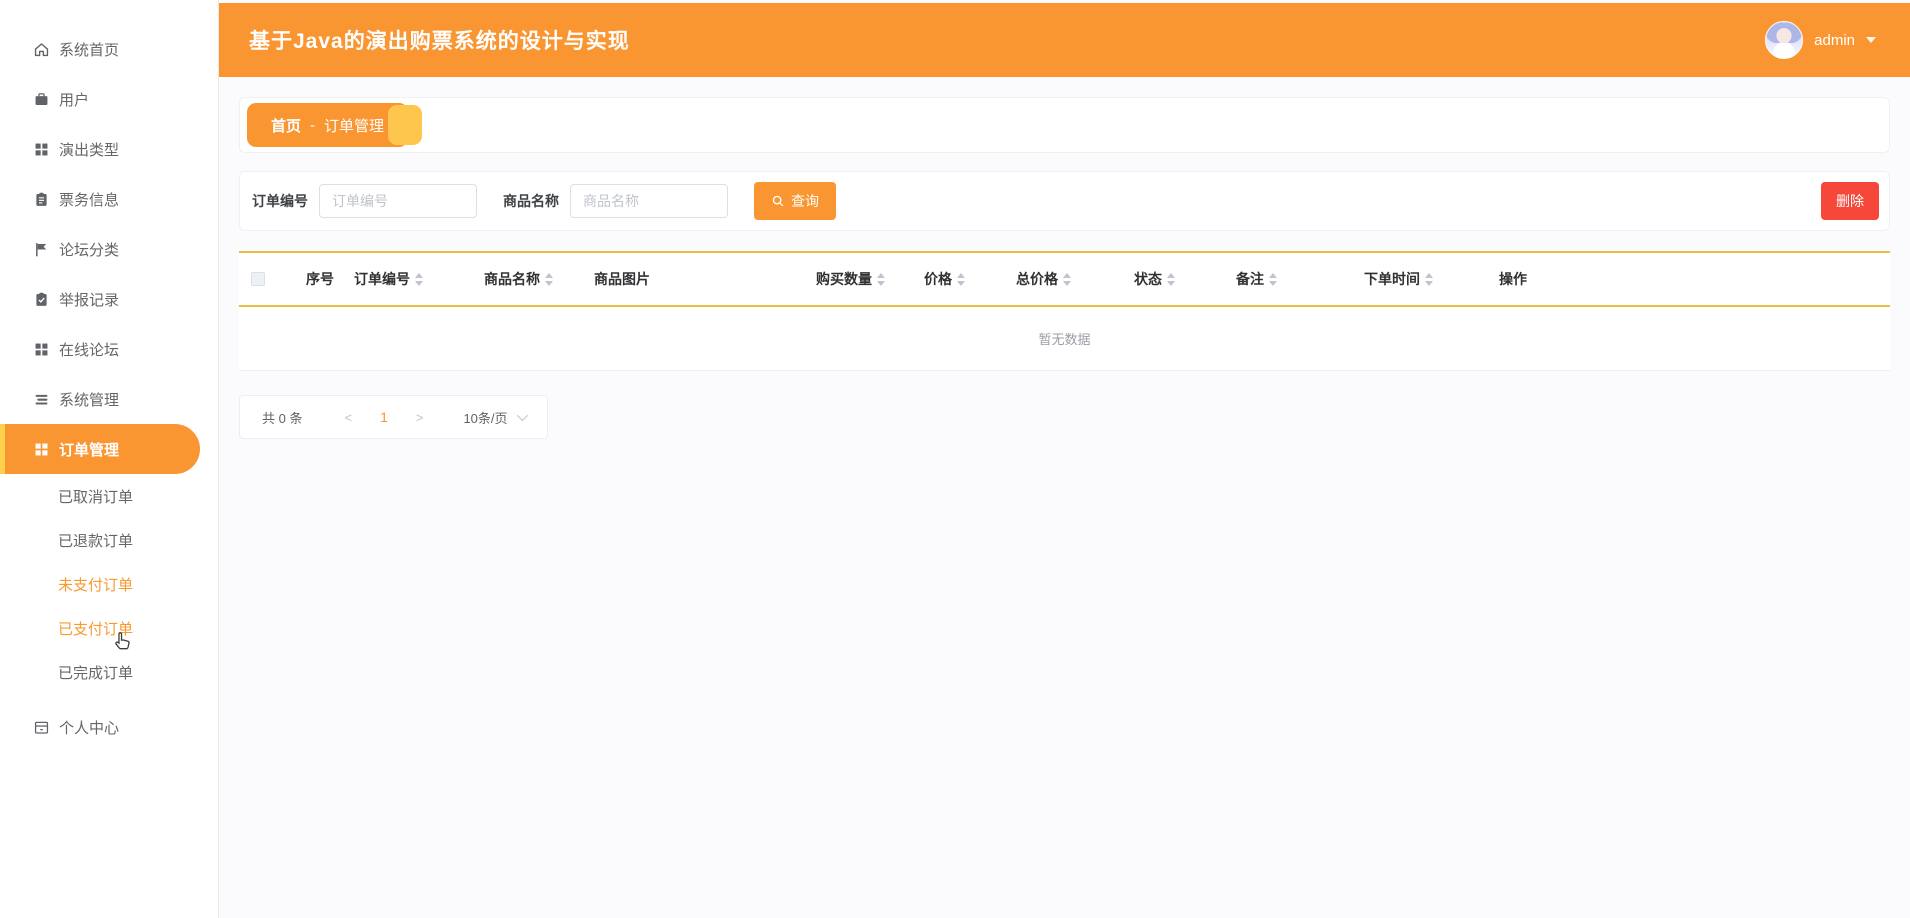  What do you see at coordinates (41, 99) in the screenshot?
I see `briefcase-icon` at bounding box center [41, 99].